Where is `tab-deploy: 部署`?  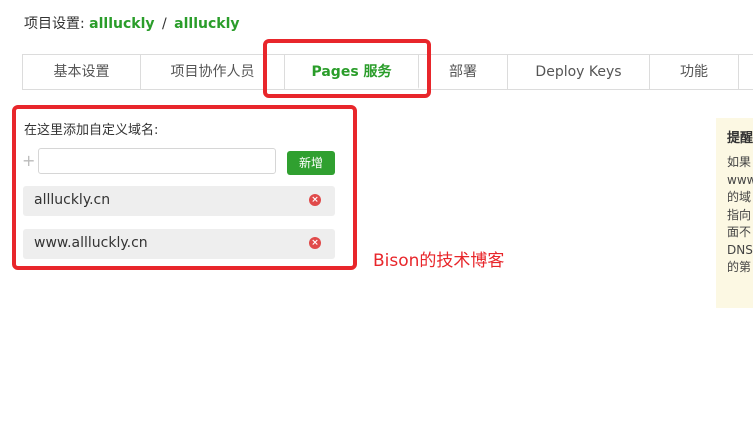 tab-deploy: 部署 is located at coordinates (463, 72).